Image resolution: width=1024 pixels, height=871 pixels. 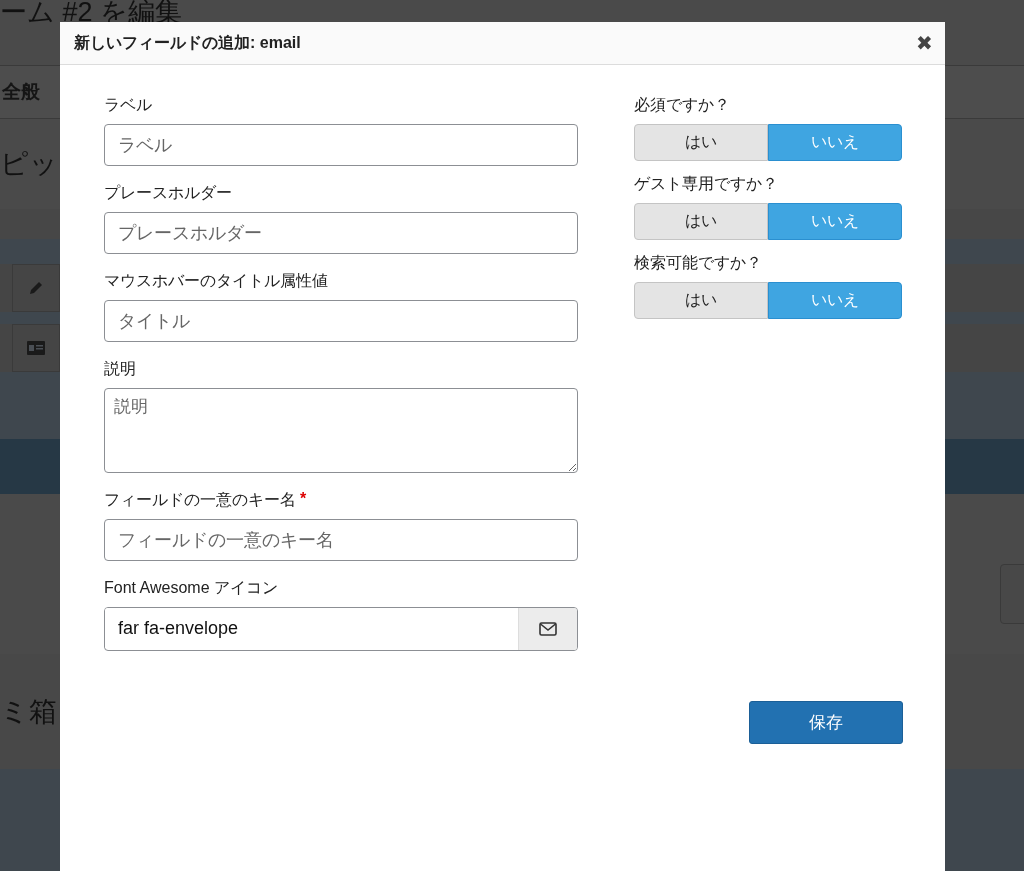 What do you see at coordinates (168, 193) in the screenshot?
I see `field-label: プレースホルダー` at bounding box center [168, 193].